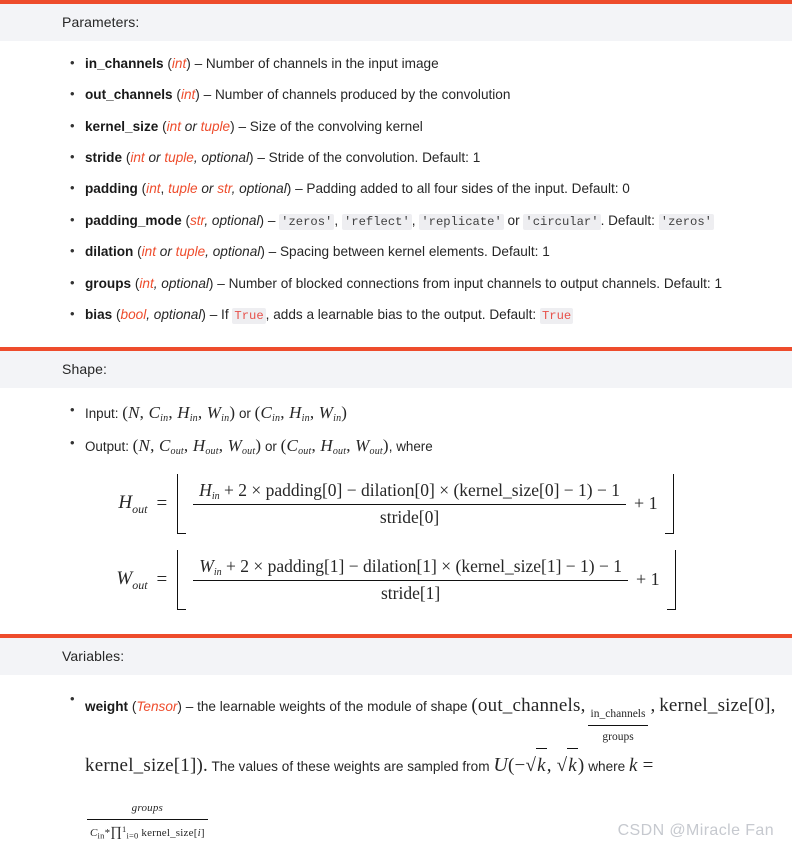  Describe the element at coordinates (270, 446) in the screenshot. I see `shape-output-or: or` at that location.